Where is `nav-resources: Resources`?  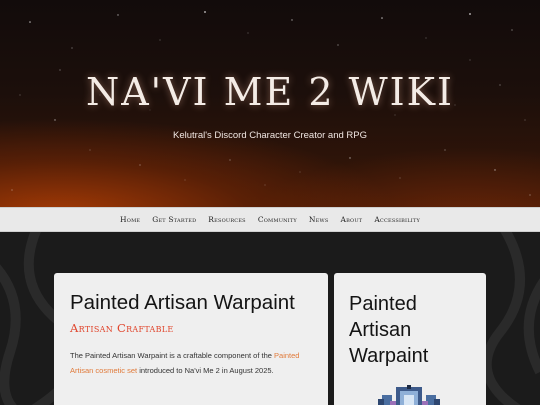
nav-resources: Resources is located at coordinates (227, 219).